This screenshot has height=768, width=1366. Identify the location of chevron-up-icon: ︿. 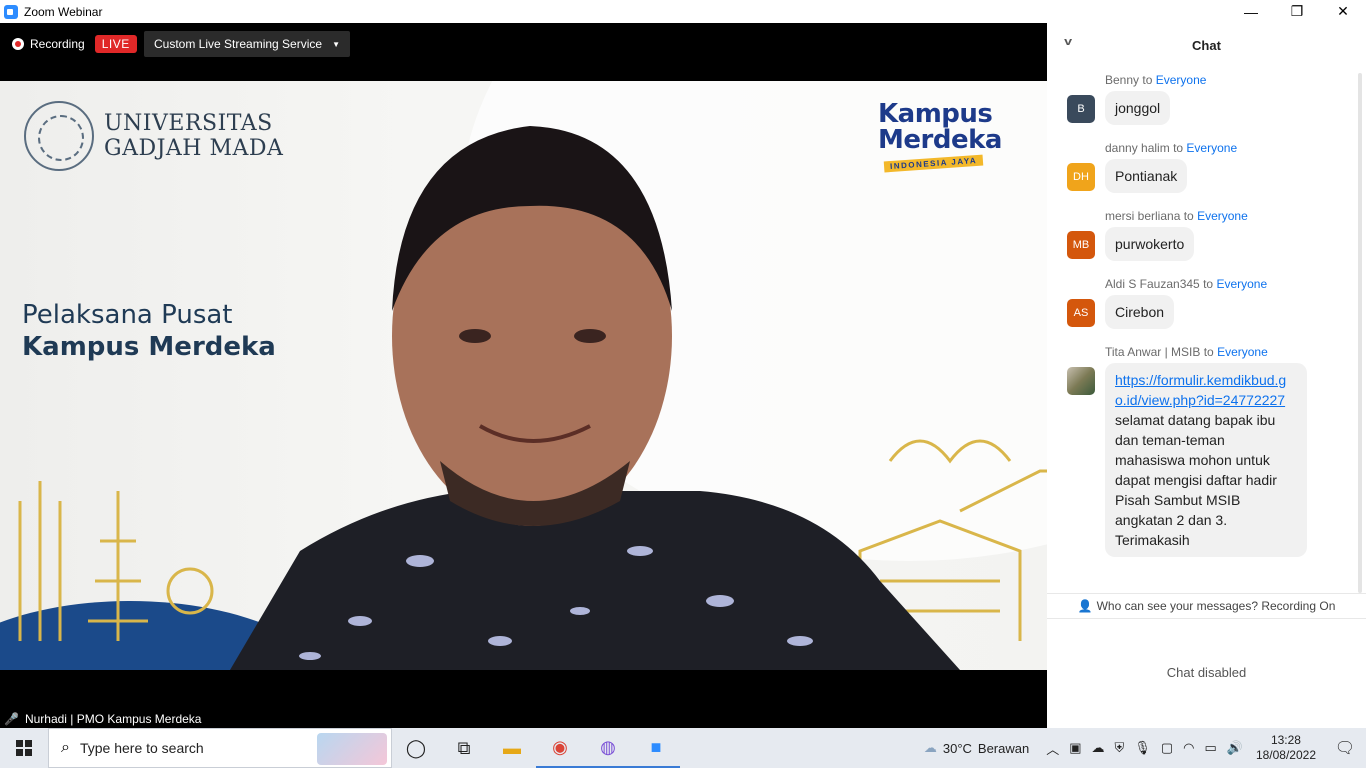
(1052, 748).